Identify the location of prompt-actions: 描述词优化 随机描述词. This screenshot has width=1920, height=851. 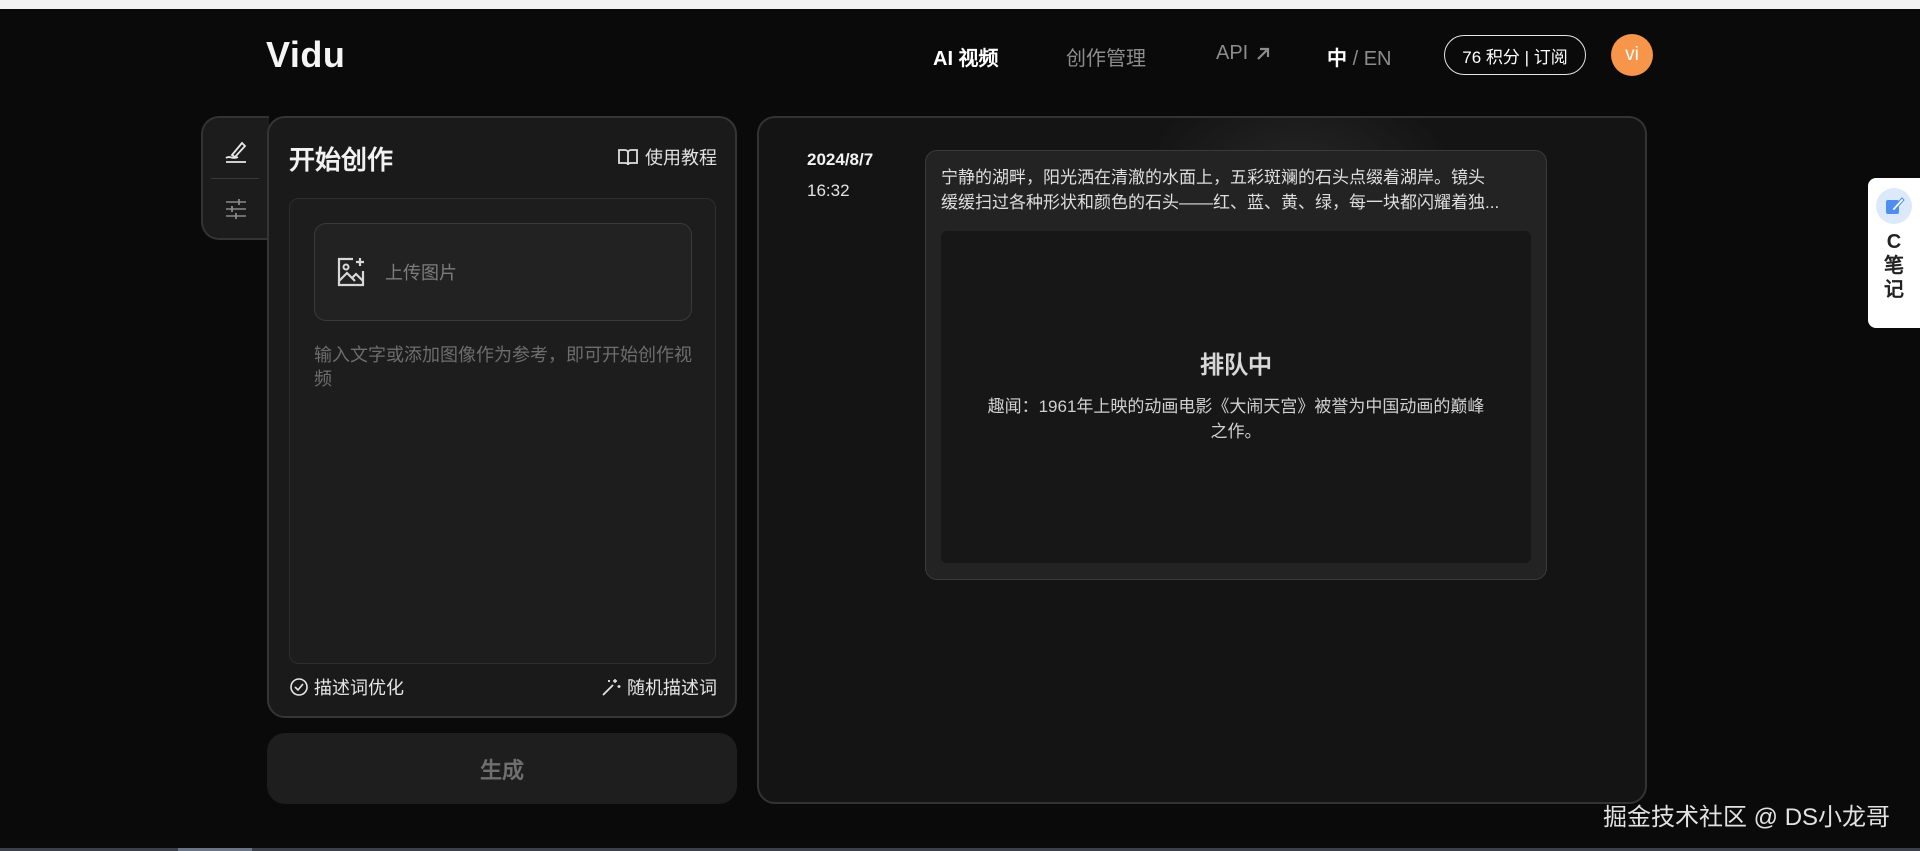
(503, 687).